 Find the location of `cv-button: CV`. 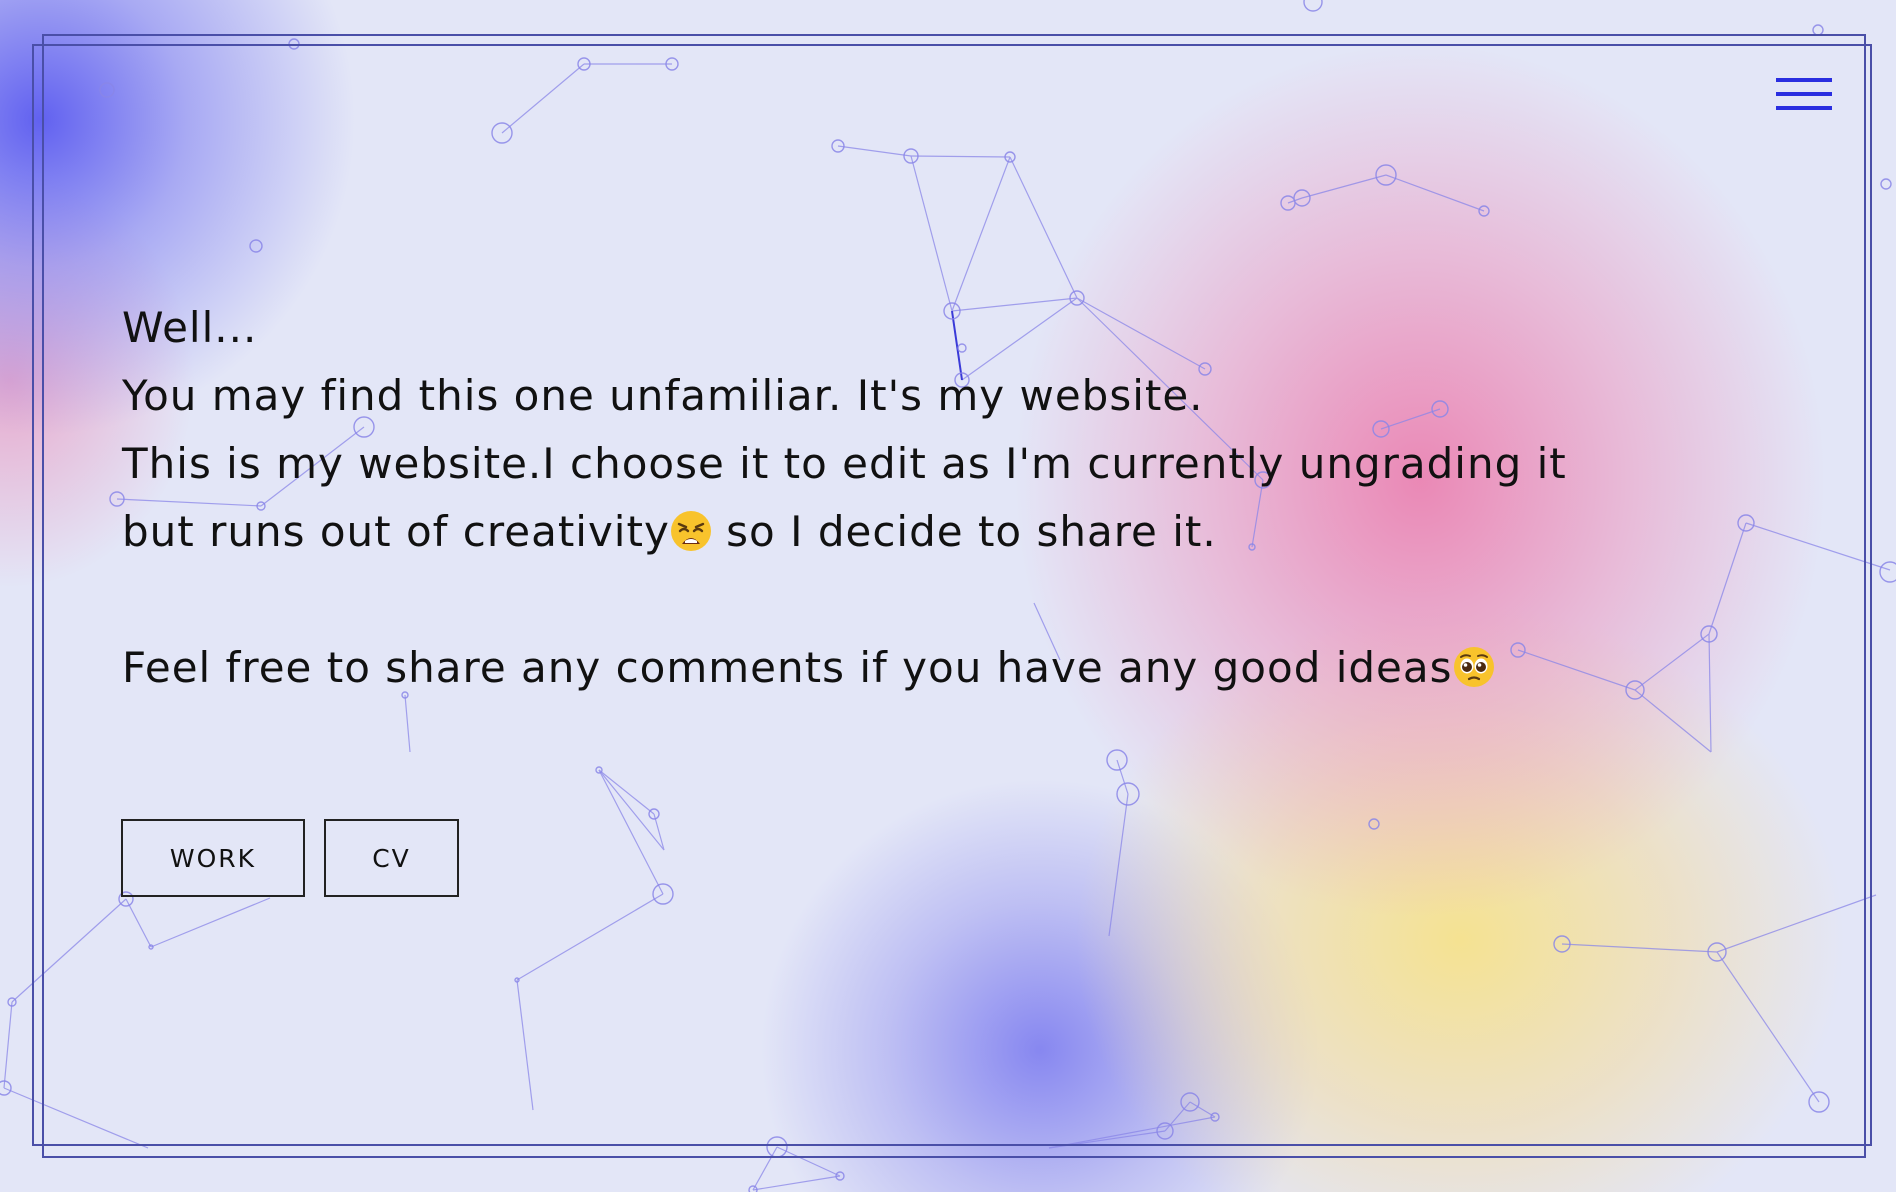

cv-button: CV is located at coordinates (391, 858).